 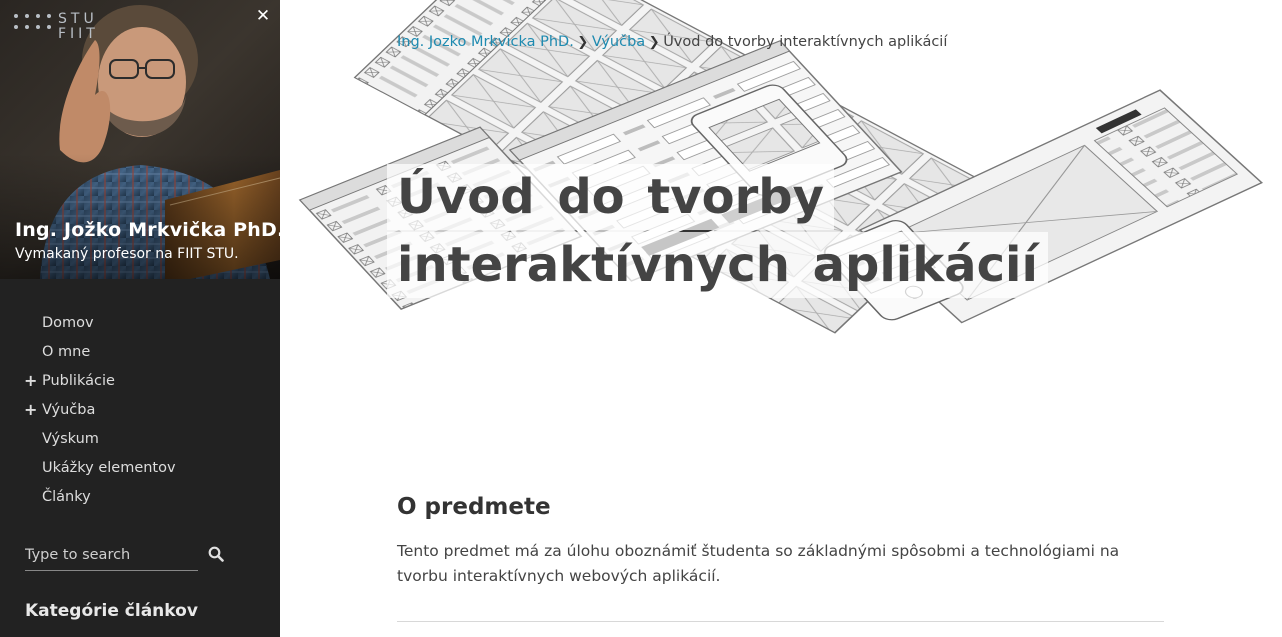 I want to click on page-title-line2: interaktívnych aplikácií, so click(x=717, y=265).